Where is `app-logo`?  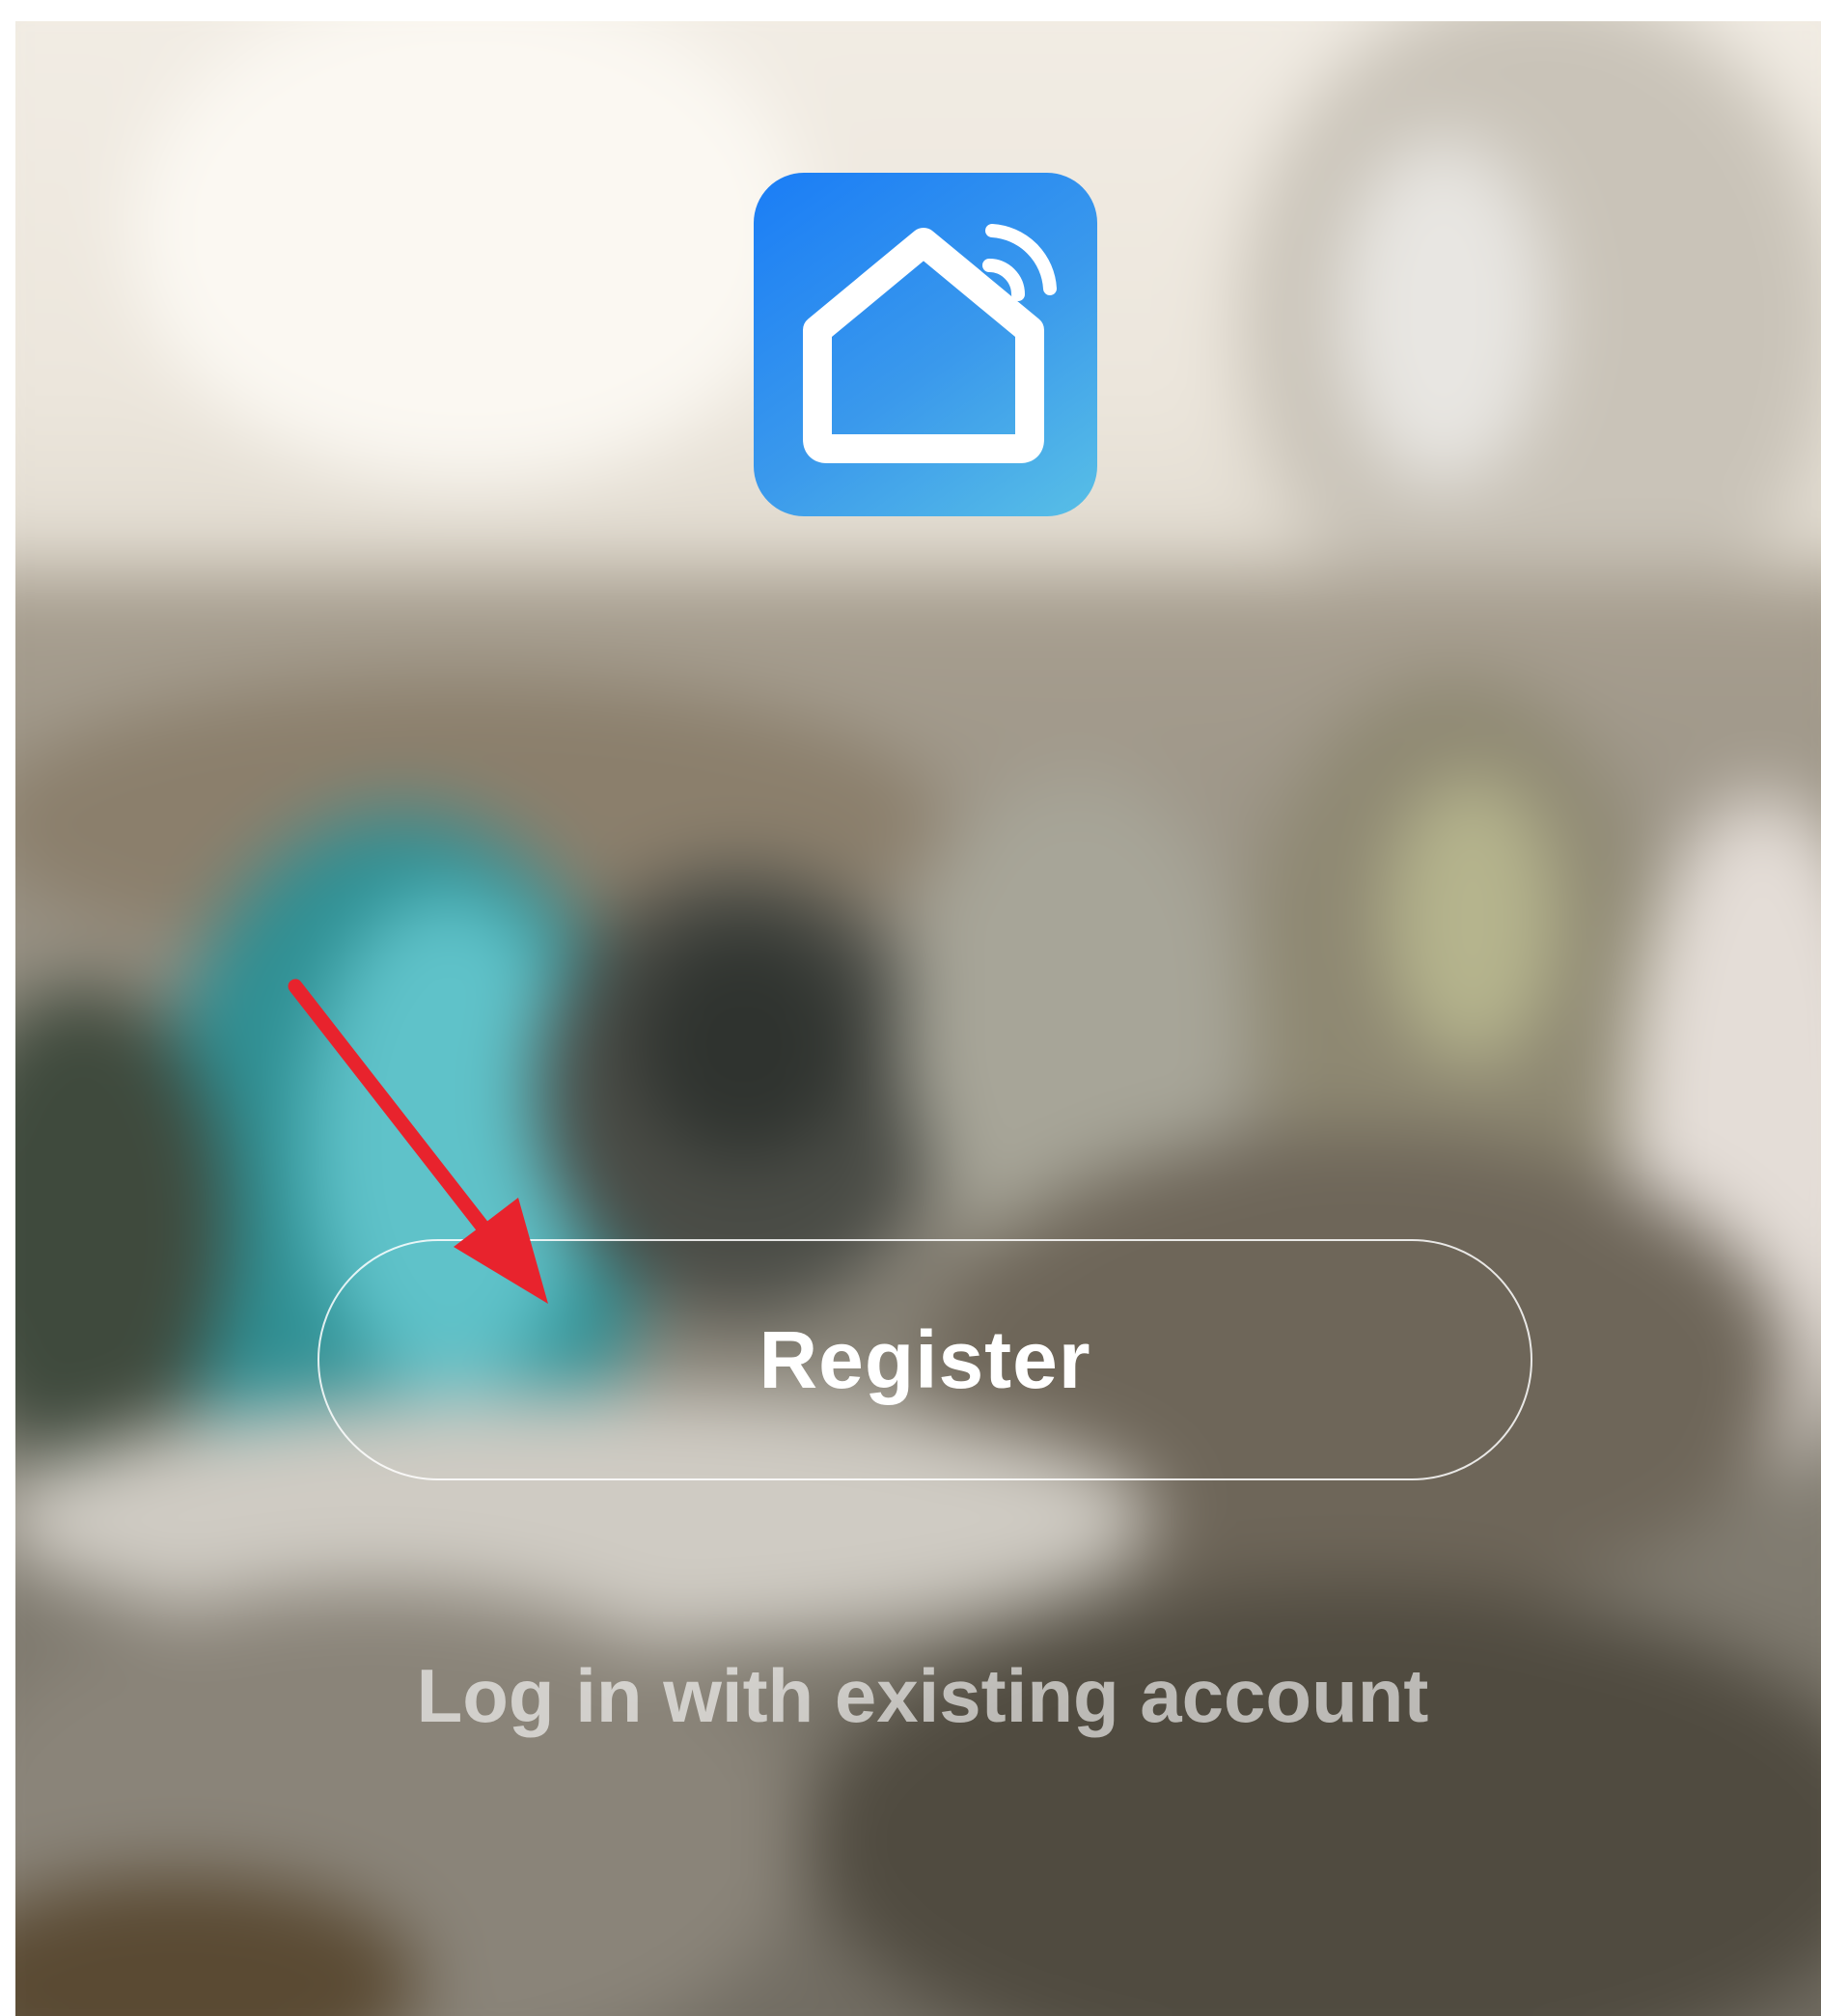
app-logo is located at coordinates (925, 344).